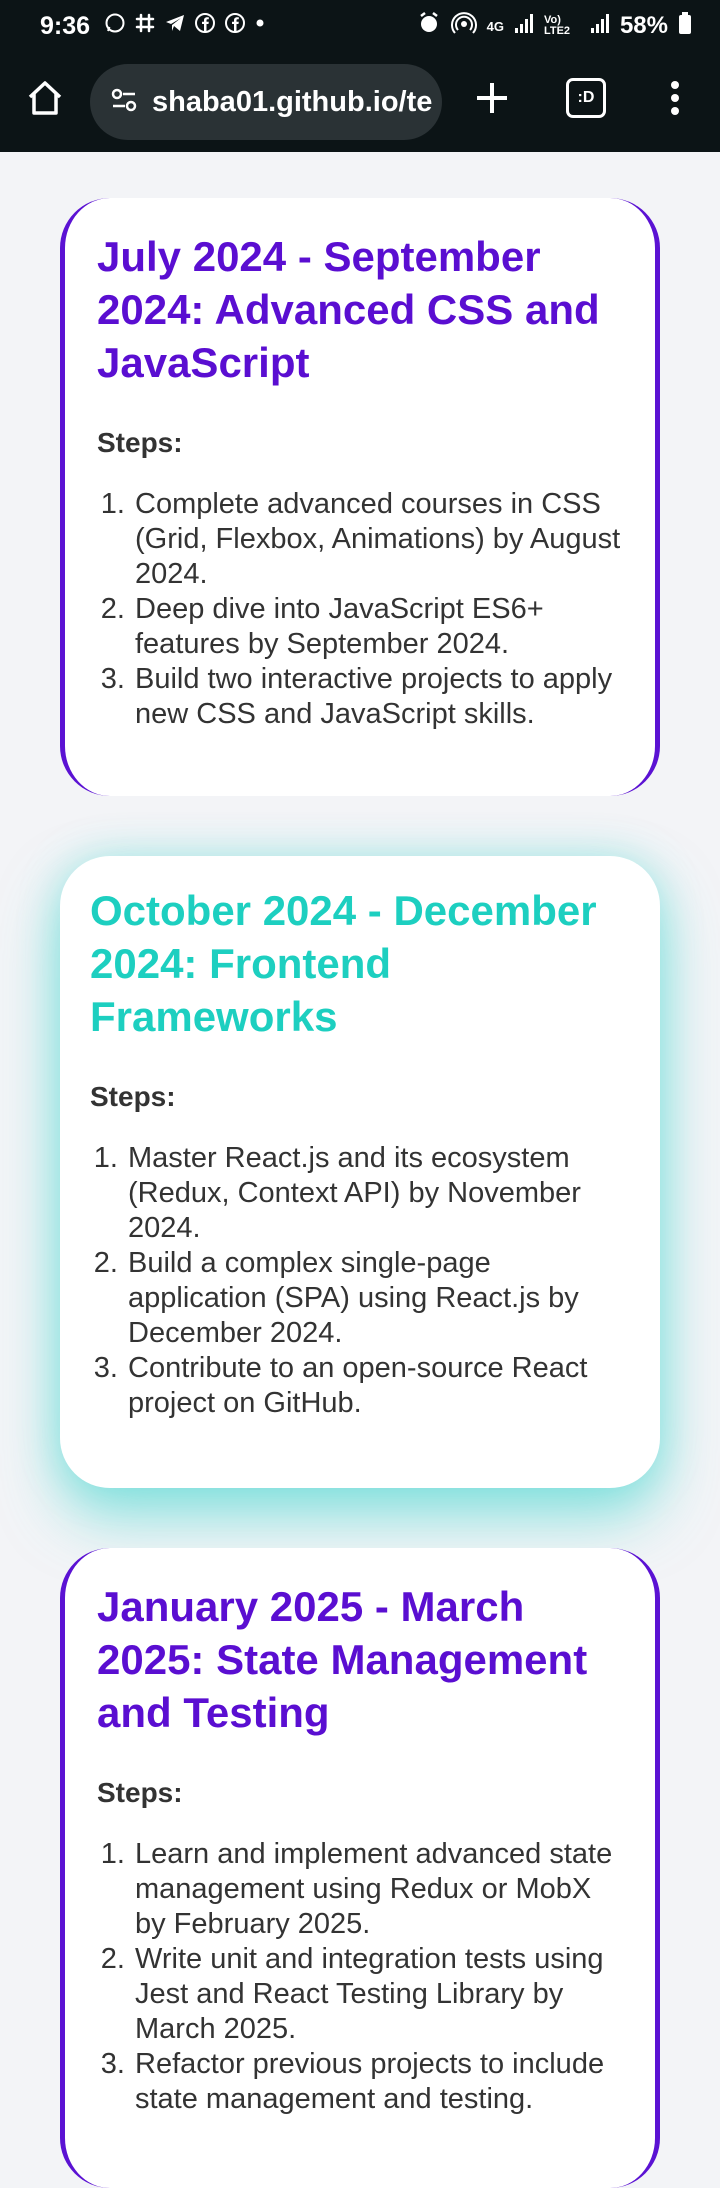 This screenshot has height=2188, width=720. I want to click on network-label: 4G, so click(495, 26).